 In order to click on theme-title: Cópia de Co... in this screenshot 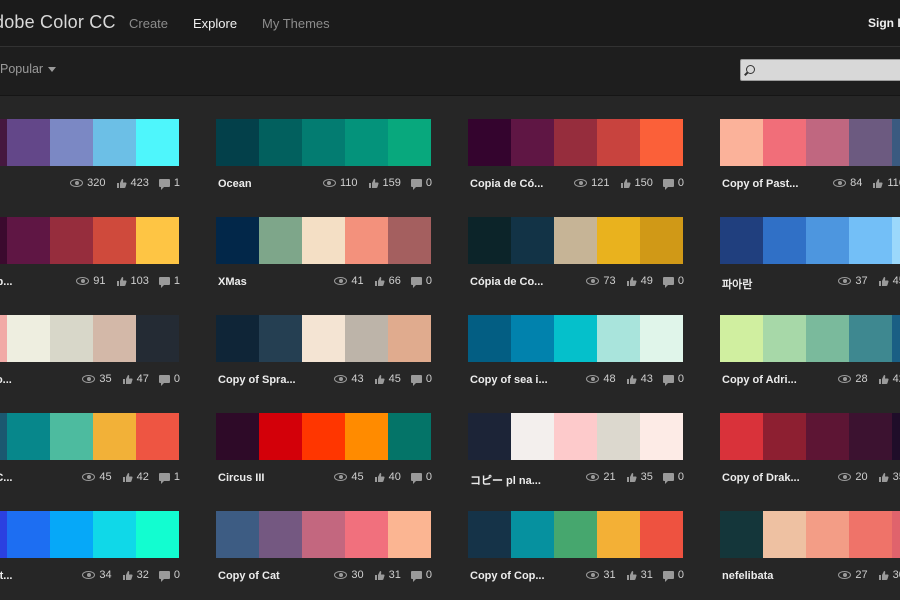, I will do `click(506, 282)`.